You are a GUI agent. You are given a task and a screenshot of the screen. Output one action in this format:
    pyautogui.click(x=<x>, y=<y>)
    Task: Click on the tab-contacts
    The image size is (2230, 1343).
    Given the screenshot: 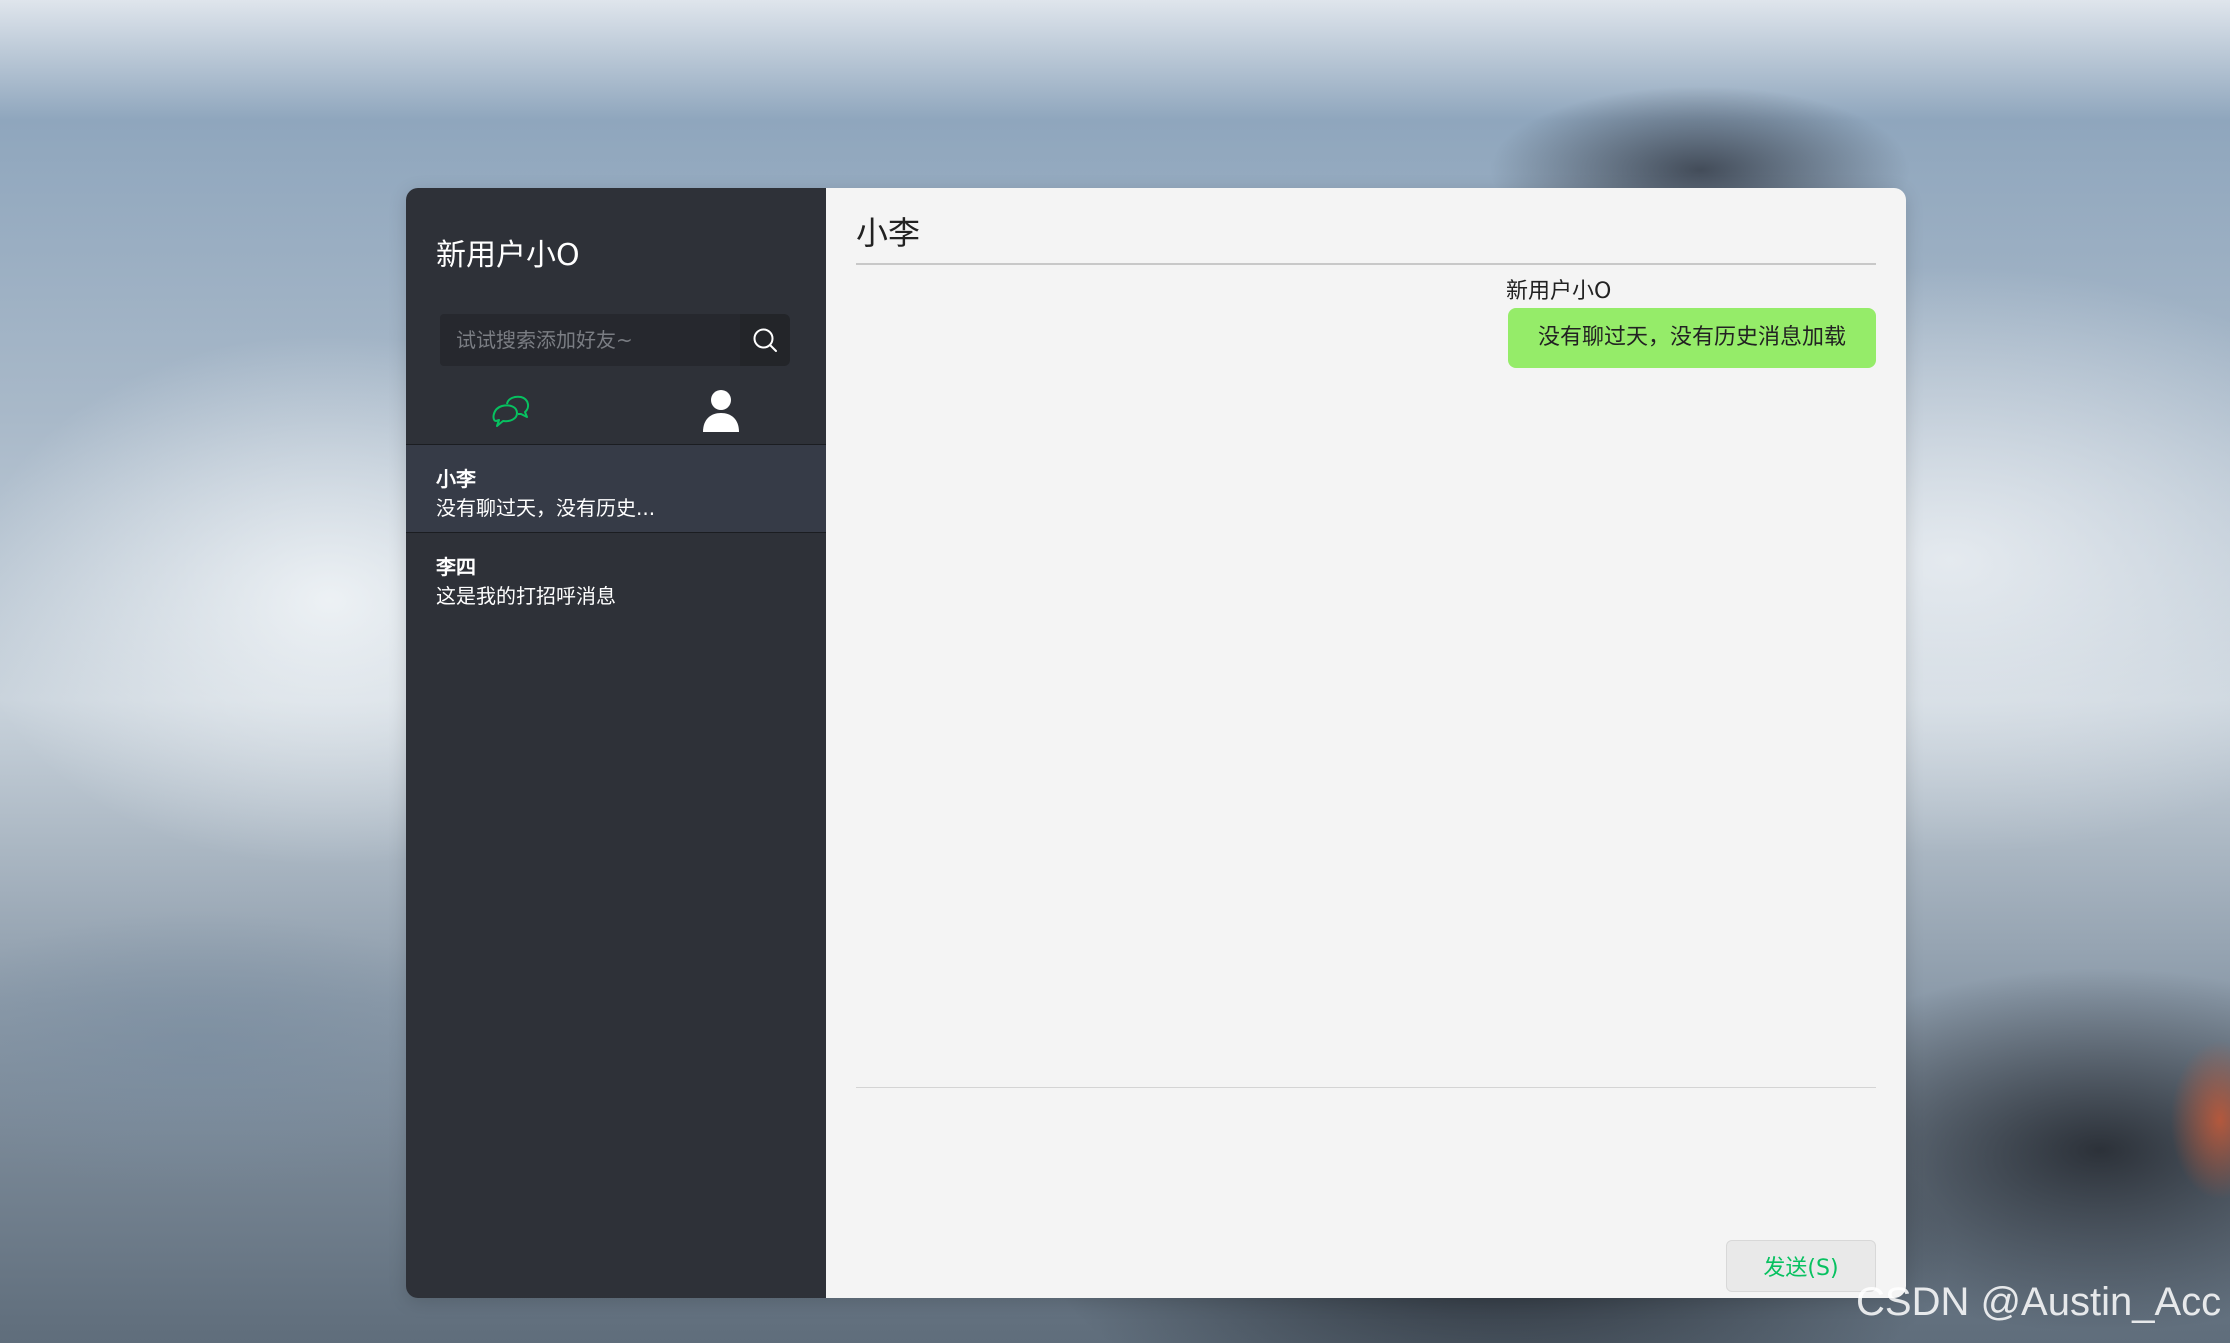 What is the action you would take?
    pyautogui.click(x=721, y=411)
    